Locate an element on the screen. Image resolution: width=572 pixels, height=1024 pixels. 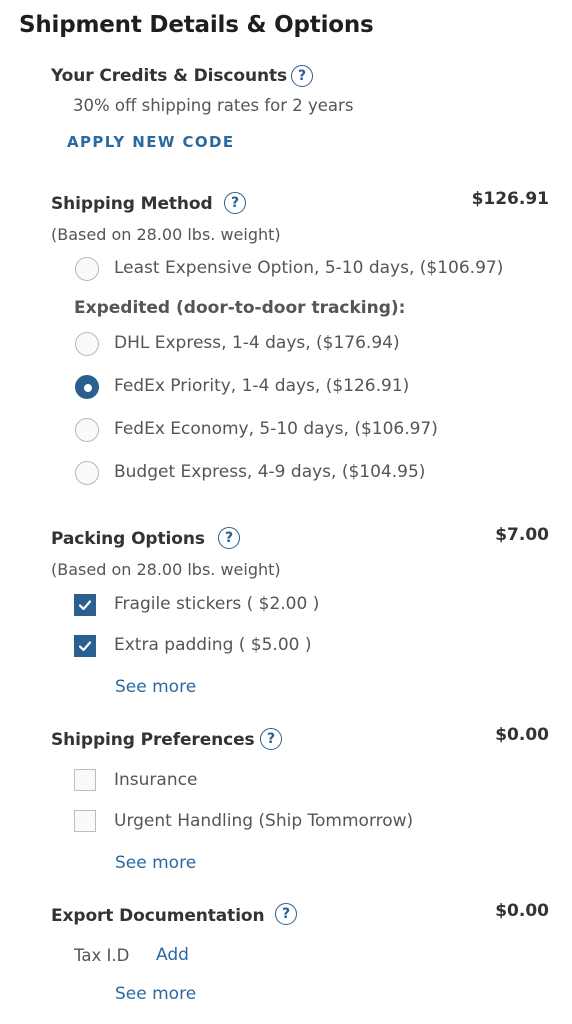
shipping-preferences-help-icon: ? is located at coordinates (271, 739).